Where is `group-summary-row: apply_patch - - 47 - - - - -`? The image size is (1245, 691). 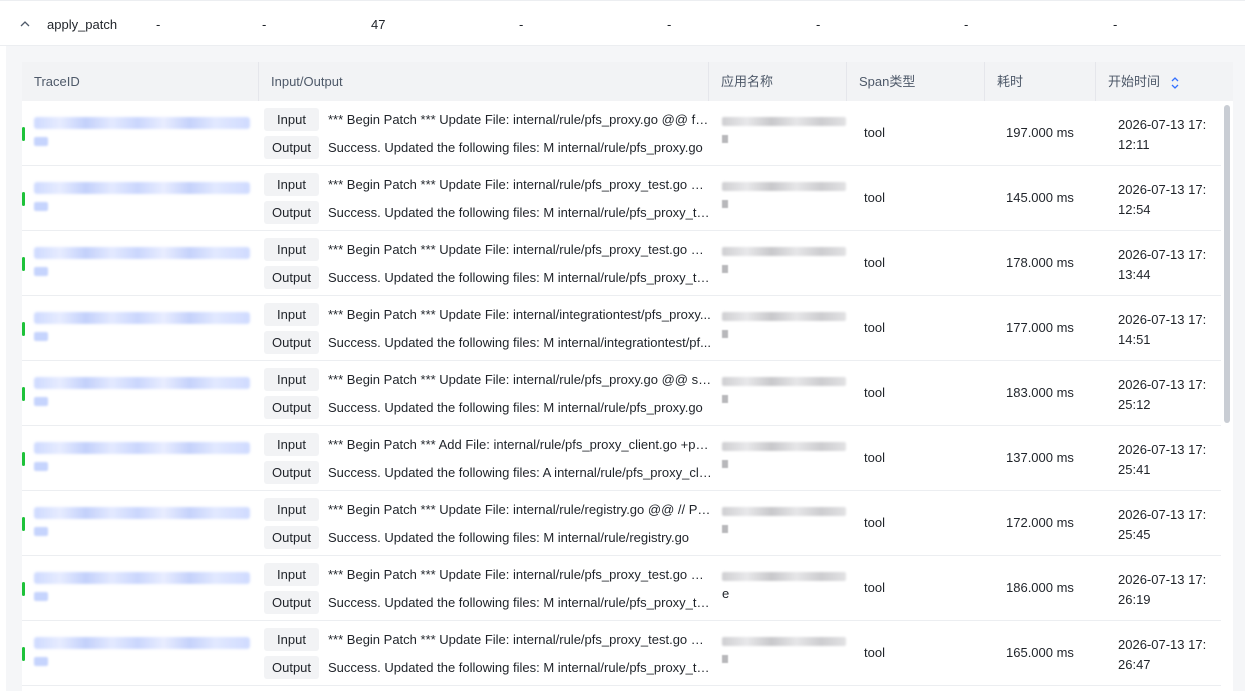 group-summary-row: apply_patch - - 47 - - - - - is located at coordinates (622, 23).